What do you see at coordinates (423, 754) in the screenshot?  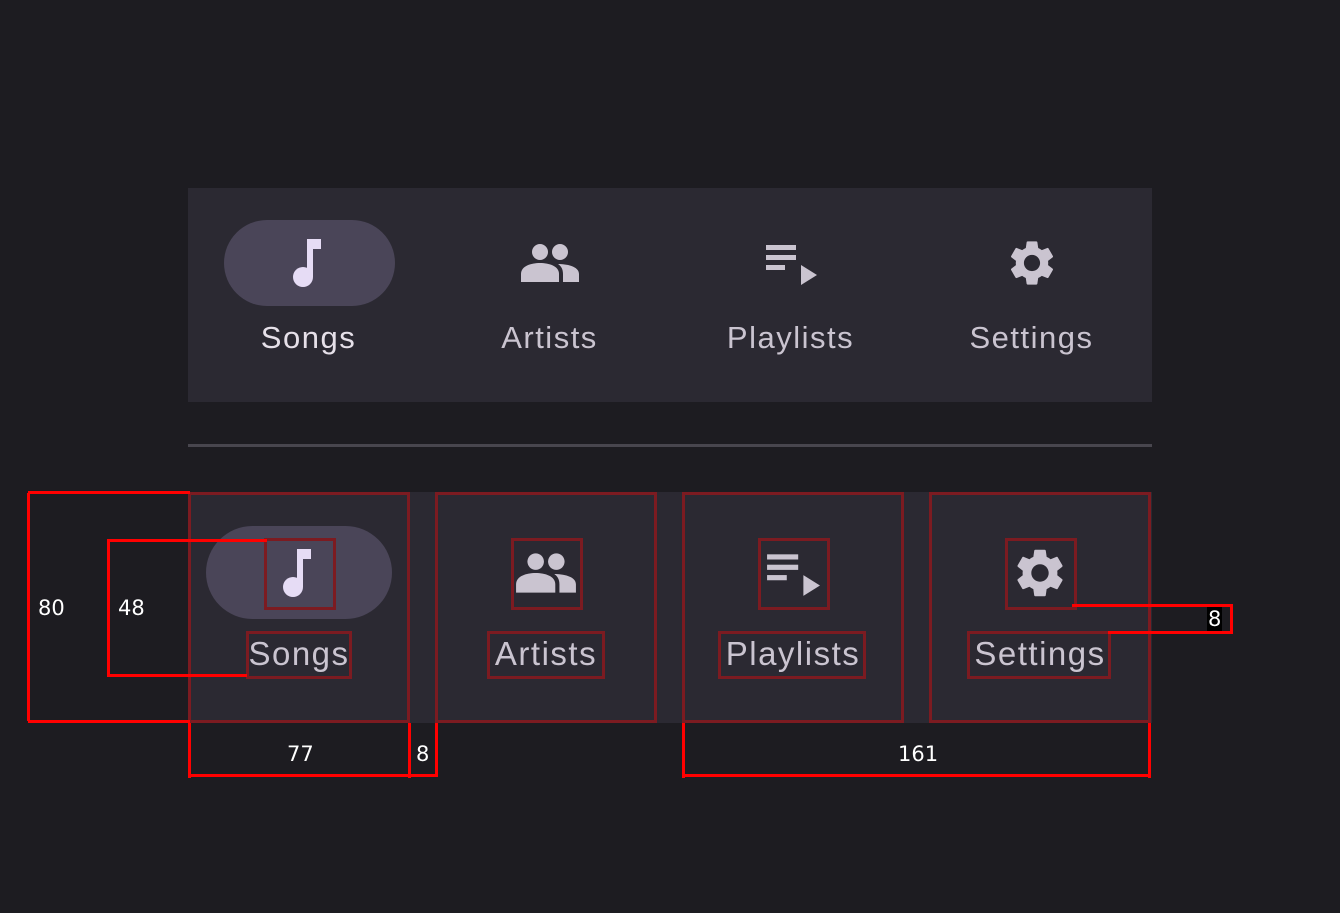 I see `item-gap-label: 8` at bounding box center [423, 754].